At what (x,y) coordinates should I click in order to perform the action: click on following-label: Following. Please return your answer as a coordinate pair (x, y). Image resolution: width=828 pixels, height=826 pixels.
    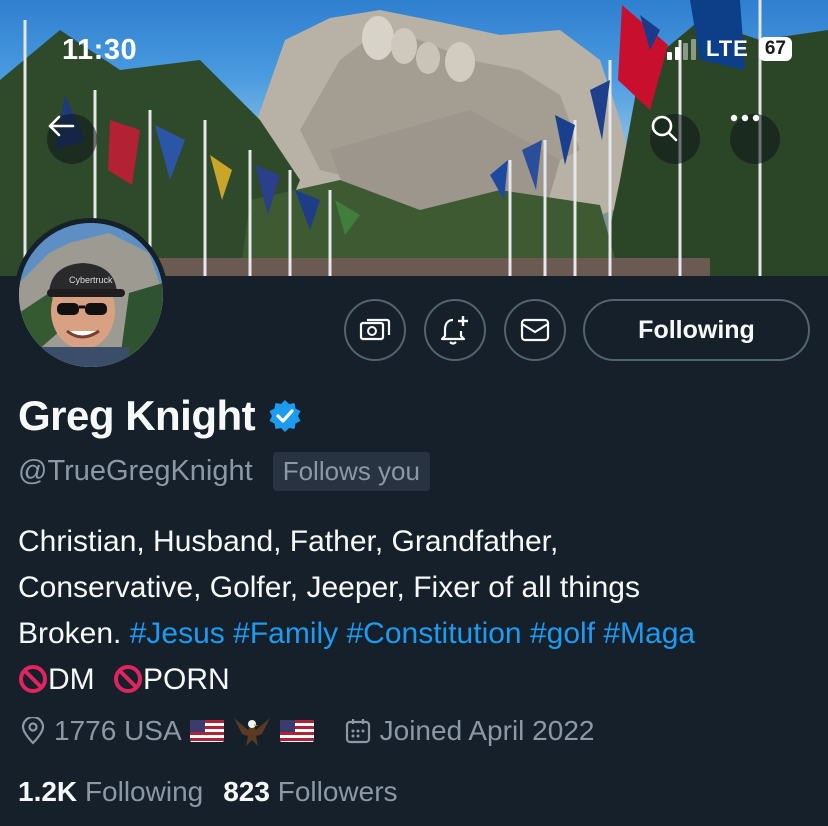
    Looking at the image, I should click on (144, 791).